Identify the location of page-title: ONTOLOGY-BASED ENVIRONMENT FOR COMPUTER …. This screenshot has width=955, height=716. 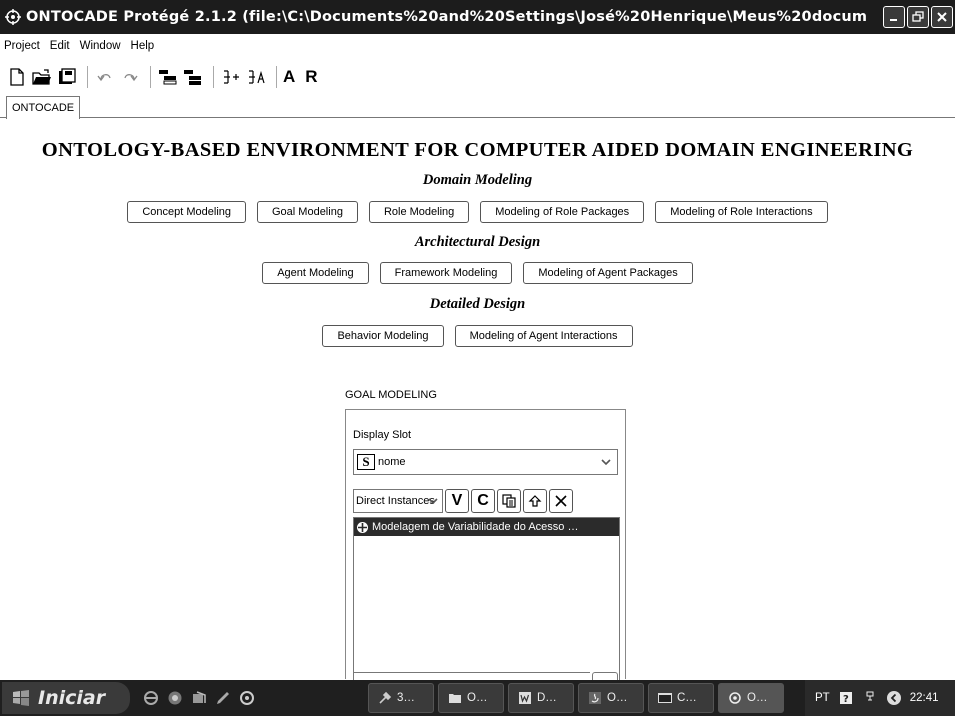
(477, 150).